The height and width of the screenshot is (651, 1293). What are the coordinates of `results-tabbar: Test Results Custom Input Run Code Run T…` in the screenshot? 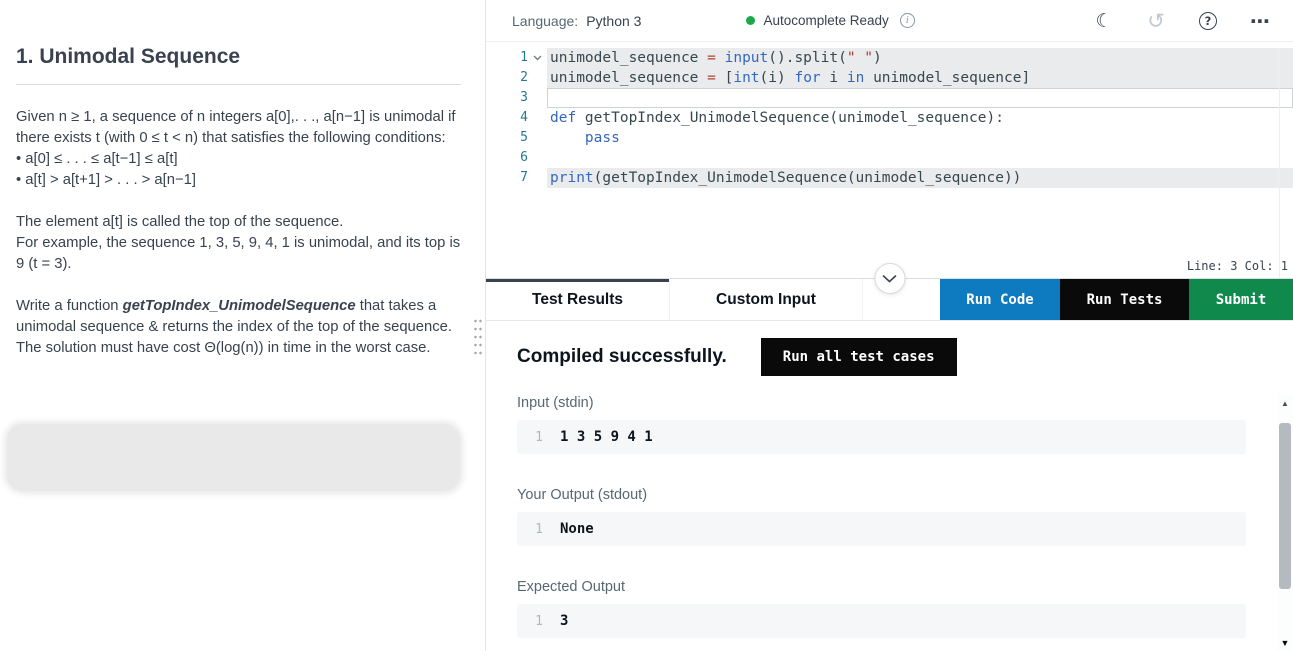 It's located at (889, 292).